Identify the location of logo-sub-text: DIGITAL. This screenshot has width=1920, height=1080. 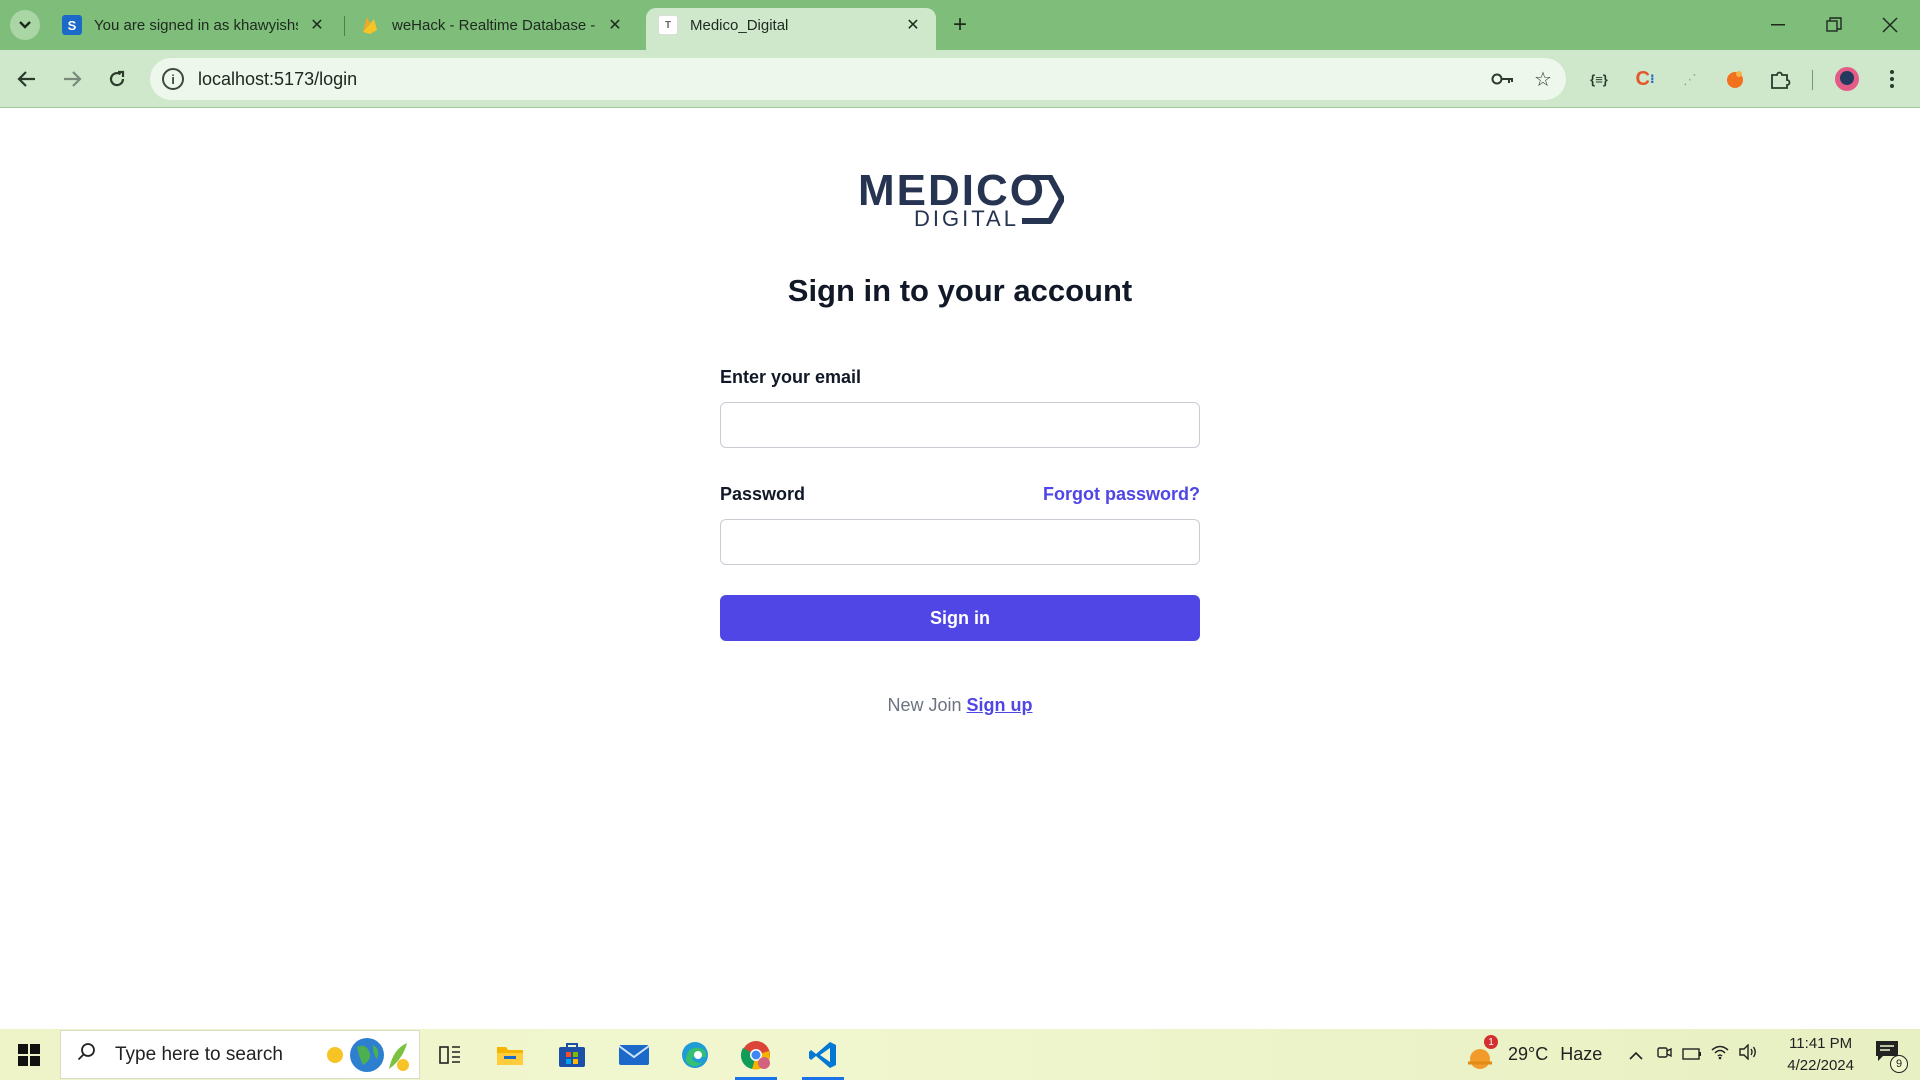
(966, 218).